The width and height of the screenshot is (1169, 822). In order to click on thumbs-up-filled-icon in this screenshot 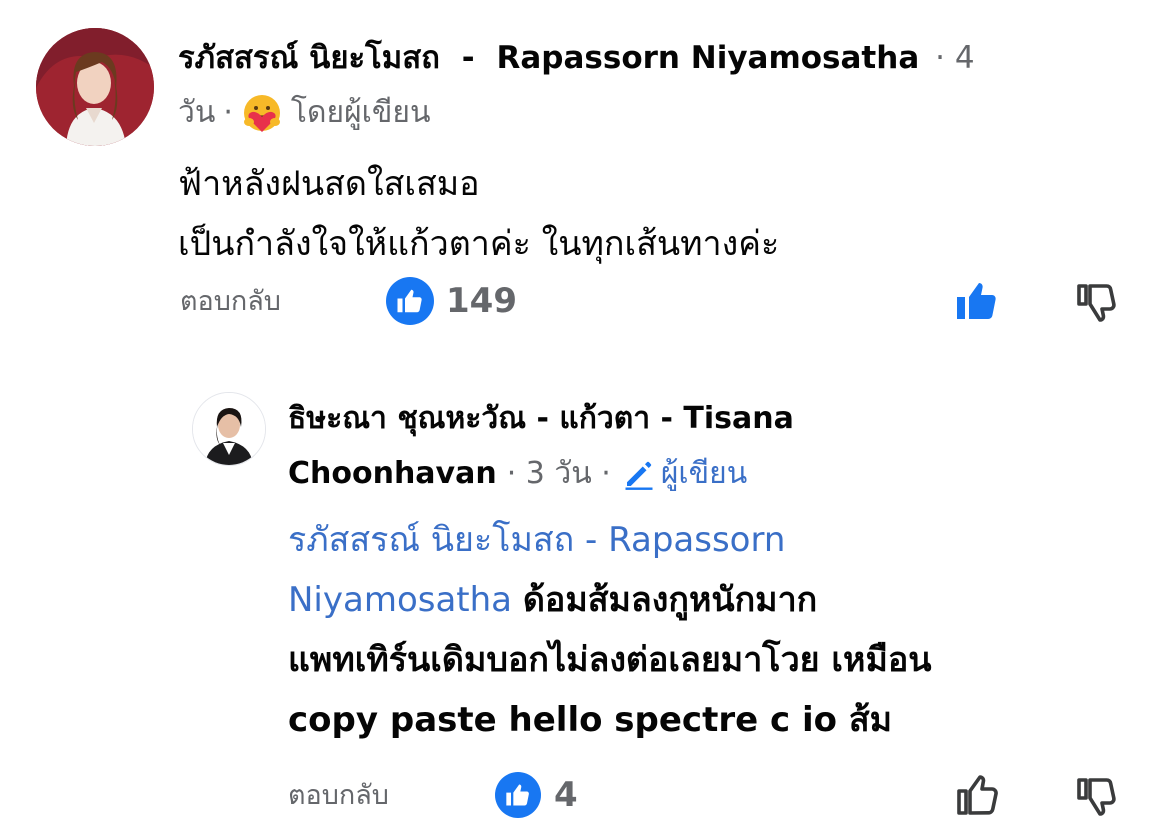, I will do `click(976, 301)`.